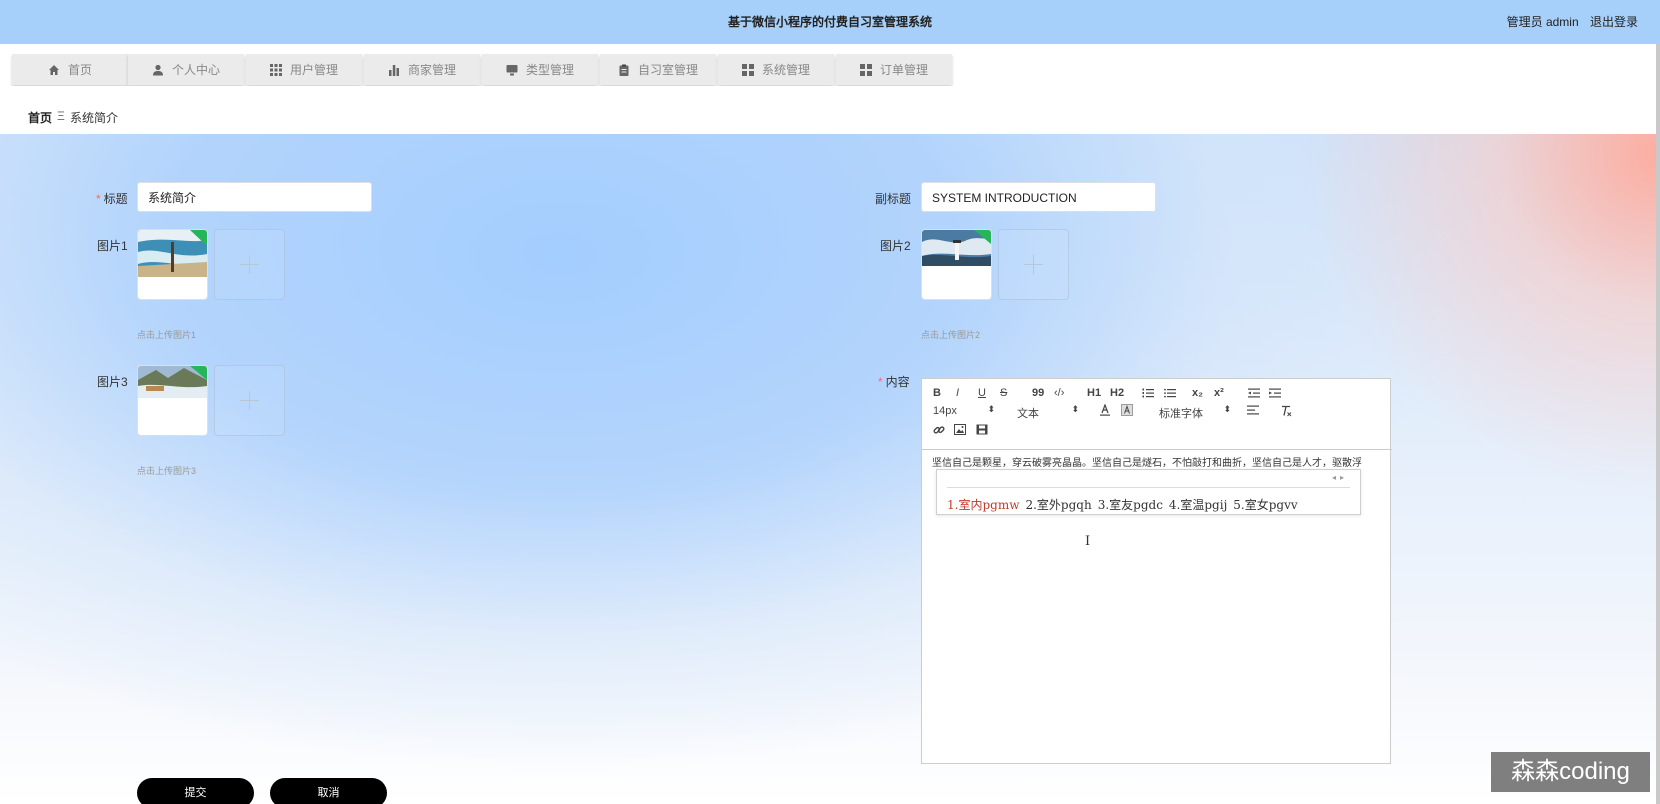  What do you see at coordinates (158, 70) in the screenshot?
I see `user-icon` at bounding box center [158, 70].